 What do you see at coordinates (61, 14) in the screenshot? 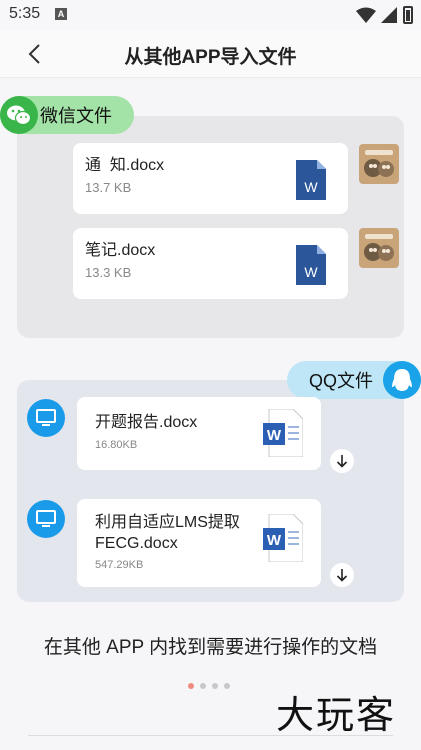
I see `notification-icon: A` at bounding box center [61, 14].